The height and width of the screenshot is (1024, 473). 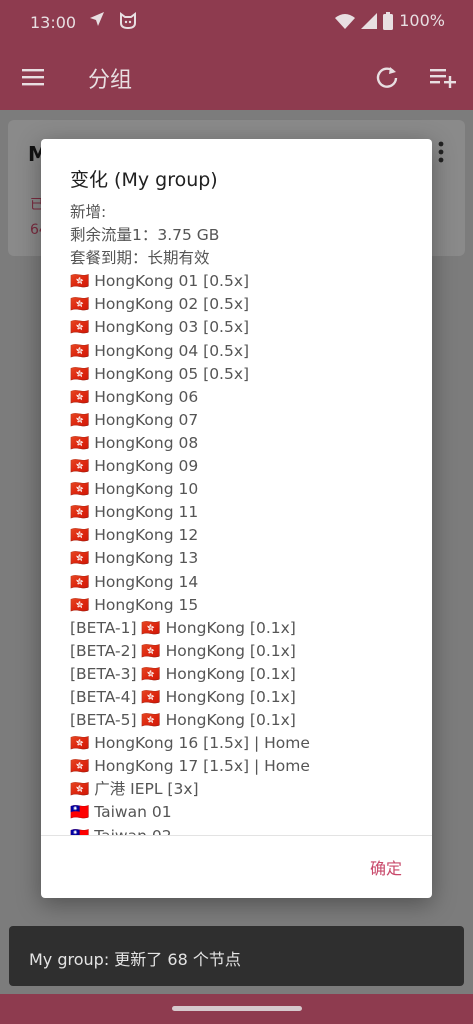 I want to click on dialog-line: 🇭🇰 HongKong 04 [0.5x], so click(x=160, y=350).